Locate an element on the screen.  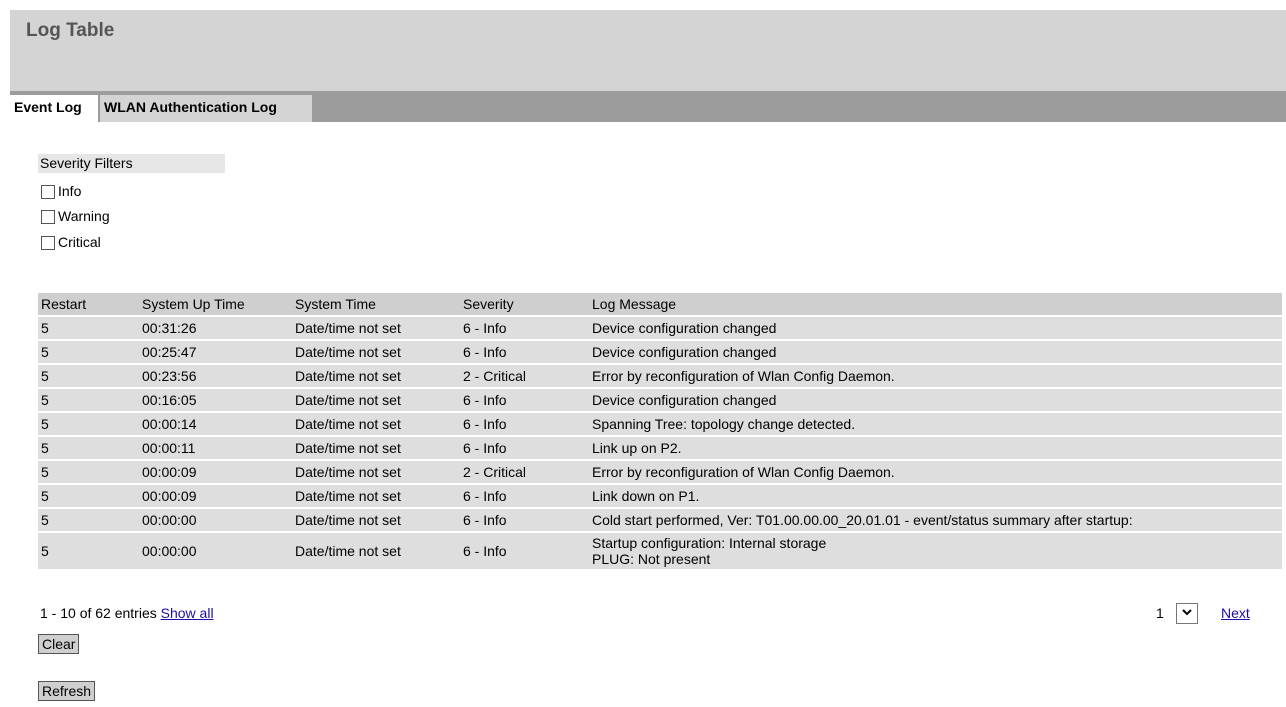
filter-info-label: Info is located at coordinates (70, 191).